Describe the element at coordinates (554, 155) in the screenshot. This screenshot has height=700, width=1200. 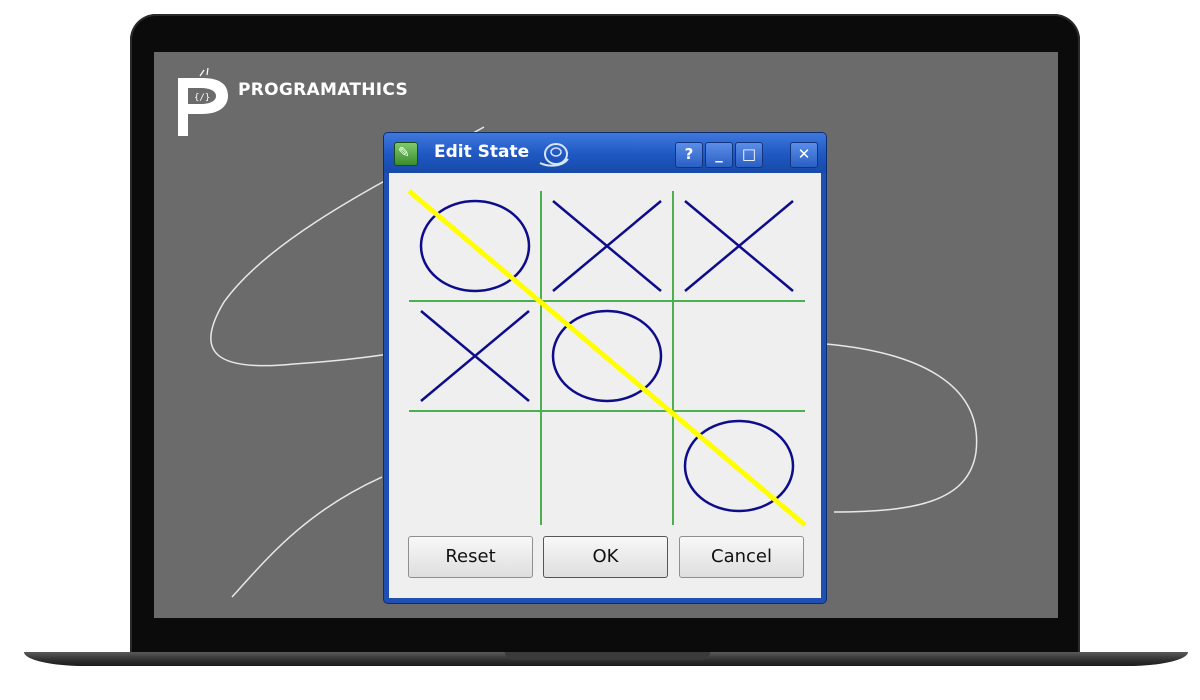
I see `swirl-icon` at that location.